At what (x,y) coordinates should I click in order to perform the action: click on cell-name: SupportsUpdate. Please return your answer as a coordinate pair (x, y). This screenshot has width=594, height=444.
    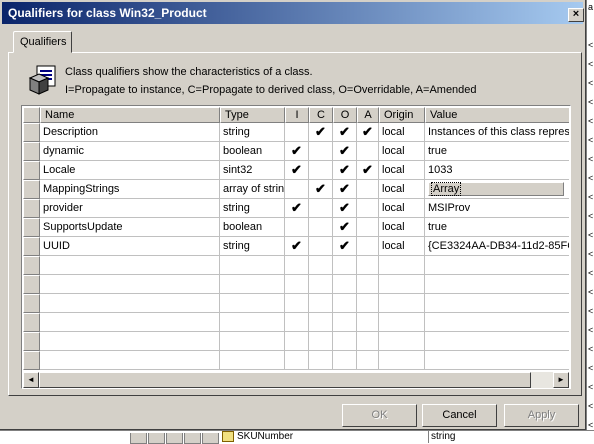
    Looking at the image, I should click on (130, 227).